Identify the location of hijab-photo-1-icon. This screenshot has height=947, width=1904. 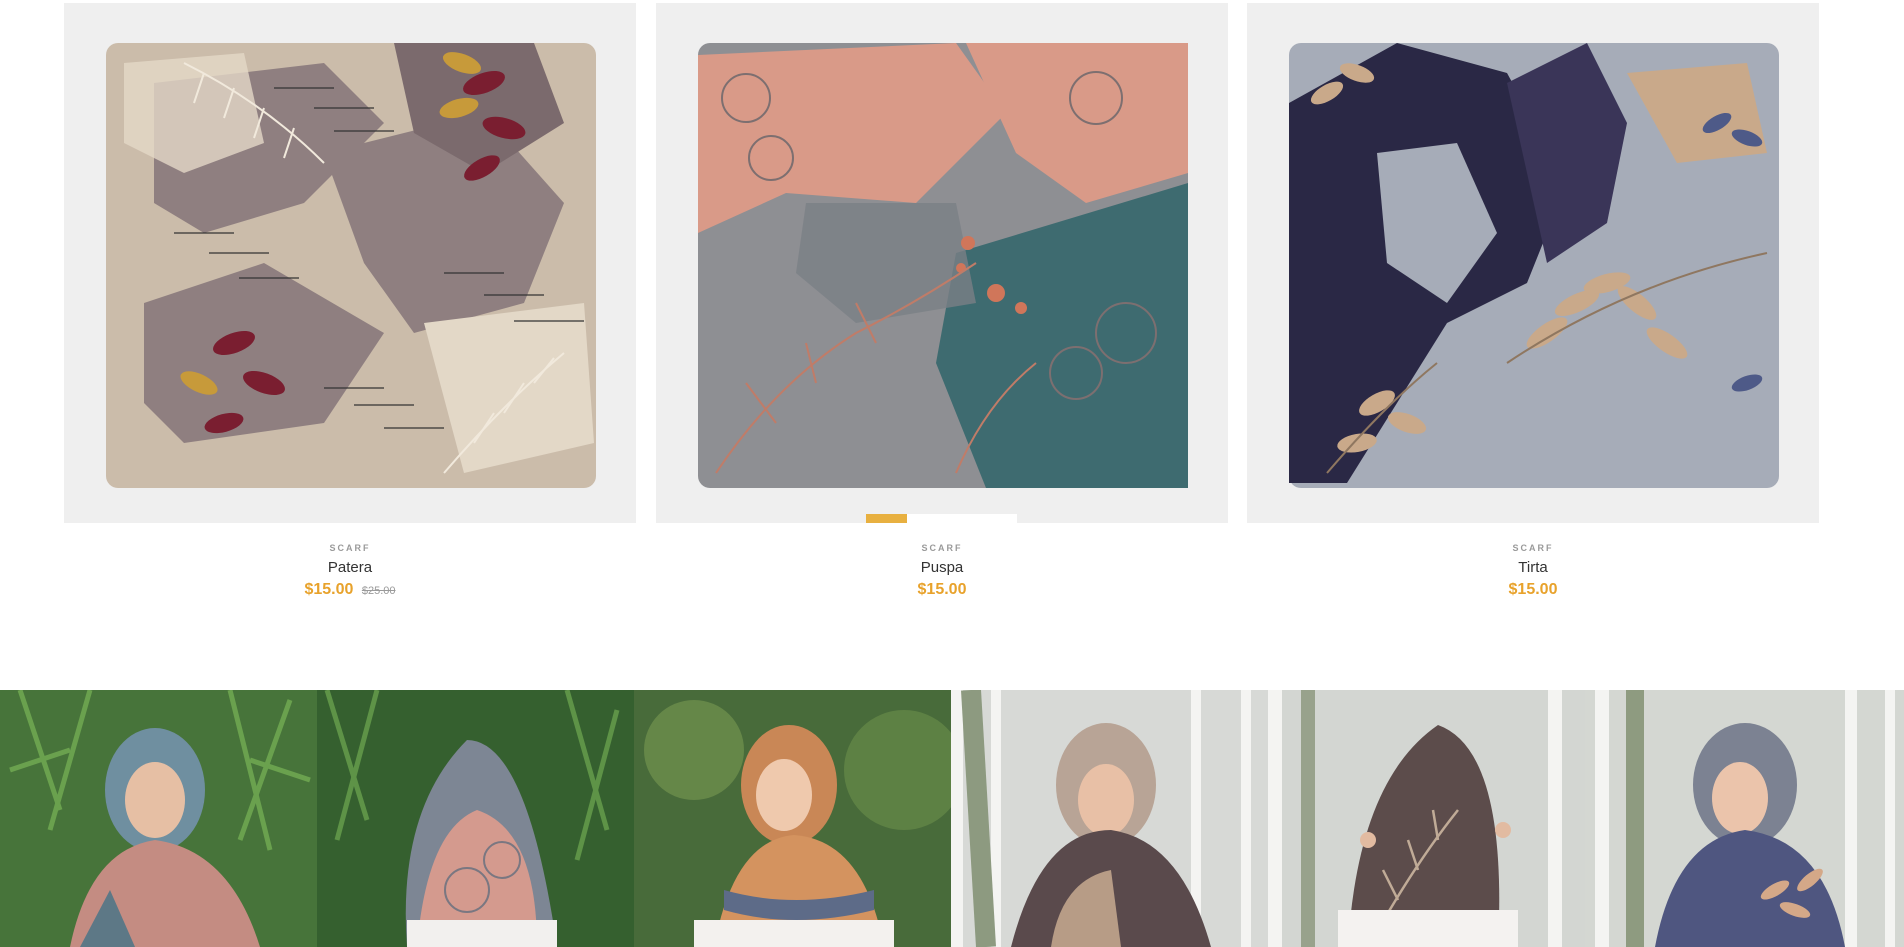
(158, 818).